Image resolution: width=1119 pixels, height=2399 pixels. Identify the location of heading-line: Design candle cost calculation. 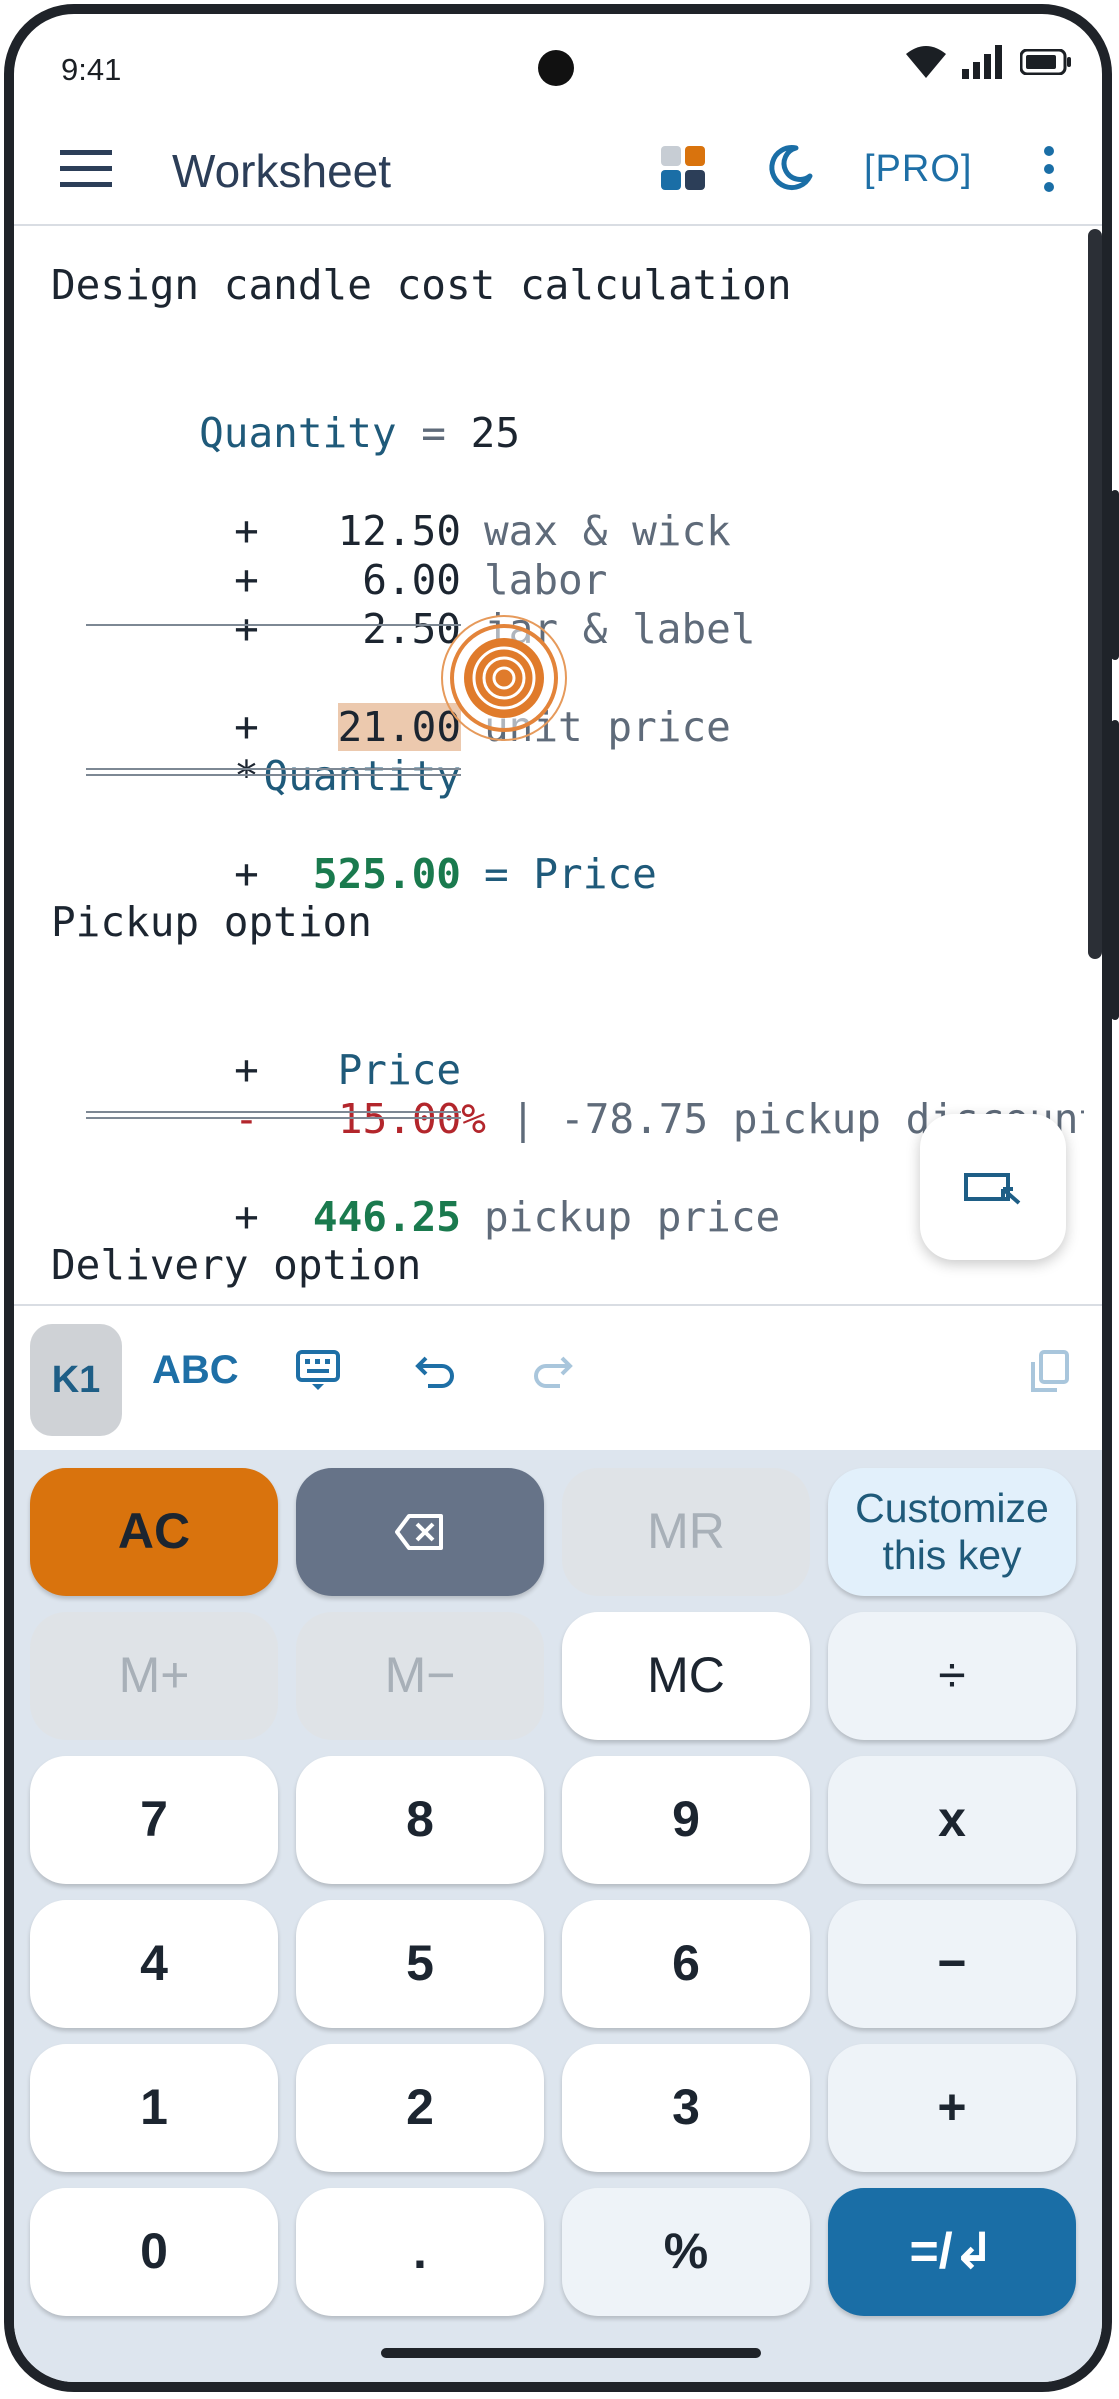
(421, 285).